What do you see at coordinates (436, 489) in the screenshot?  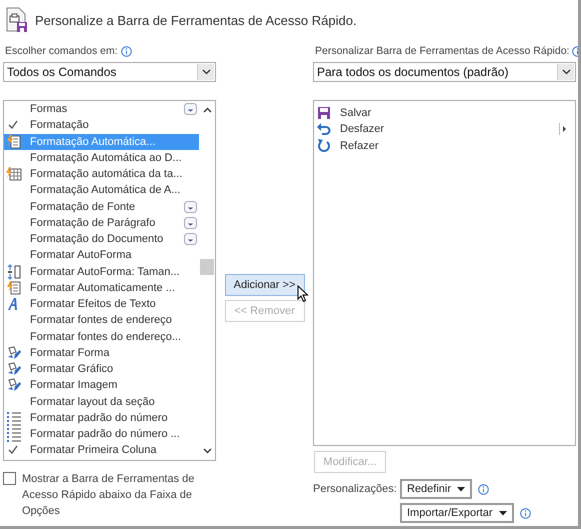 I see `reset-button: Redefinir` at bounding box center [436, 489].